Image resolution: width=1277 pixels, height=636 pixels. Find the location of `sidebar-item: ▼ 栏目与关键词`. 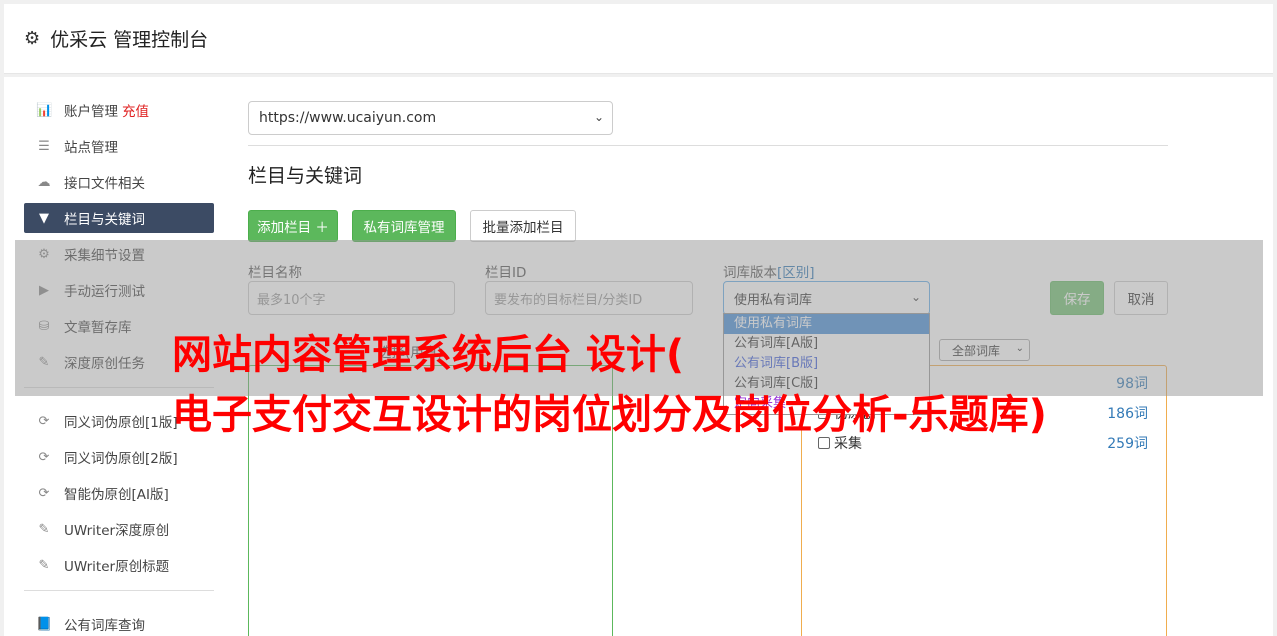

sidebar-item: ▼ 栏目与关键词 is located at coordinates (119, 218).